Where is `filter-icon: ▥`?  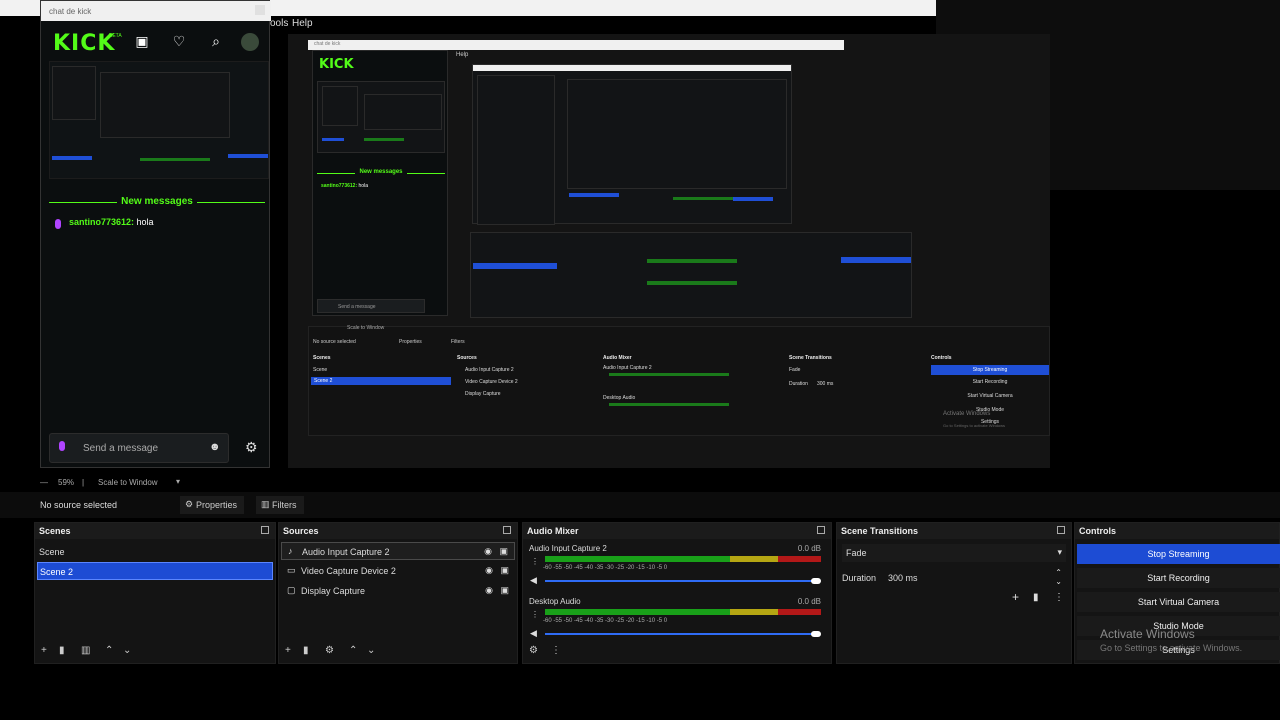 filter-icon: ▥ is located at coordinates (85, 650).